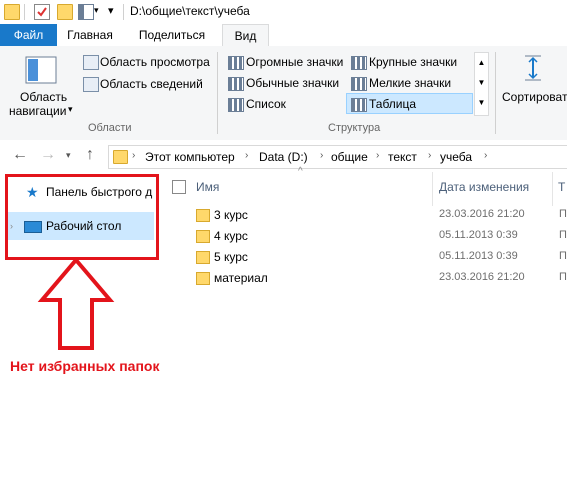  Describe the element at coordinates (179, 187) in the screenshot. I see `select-all-checkbox` at that location.